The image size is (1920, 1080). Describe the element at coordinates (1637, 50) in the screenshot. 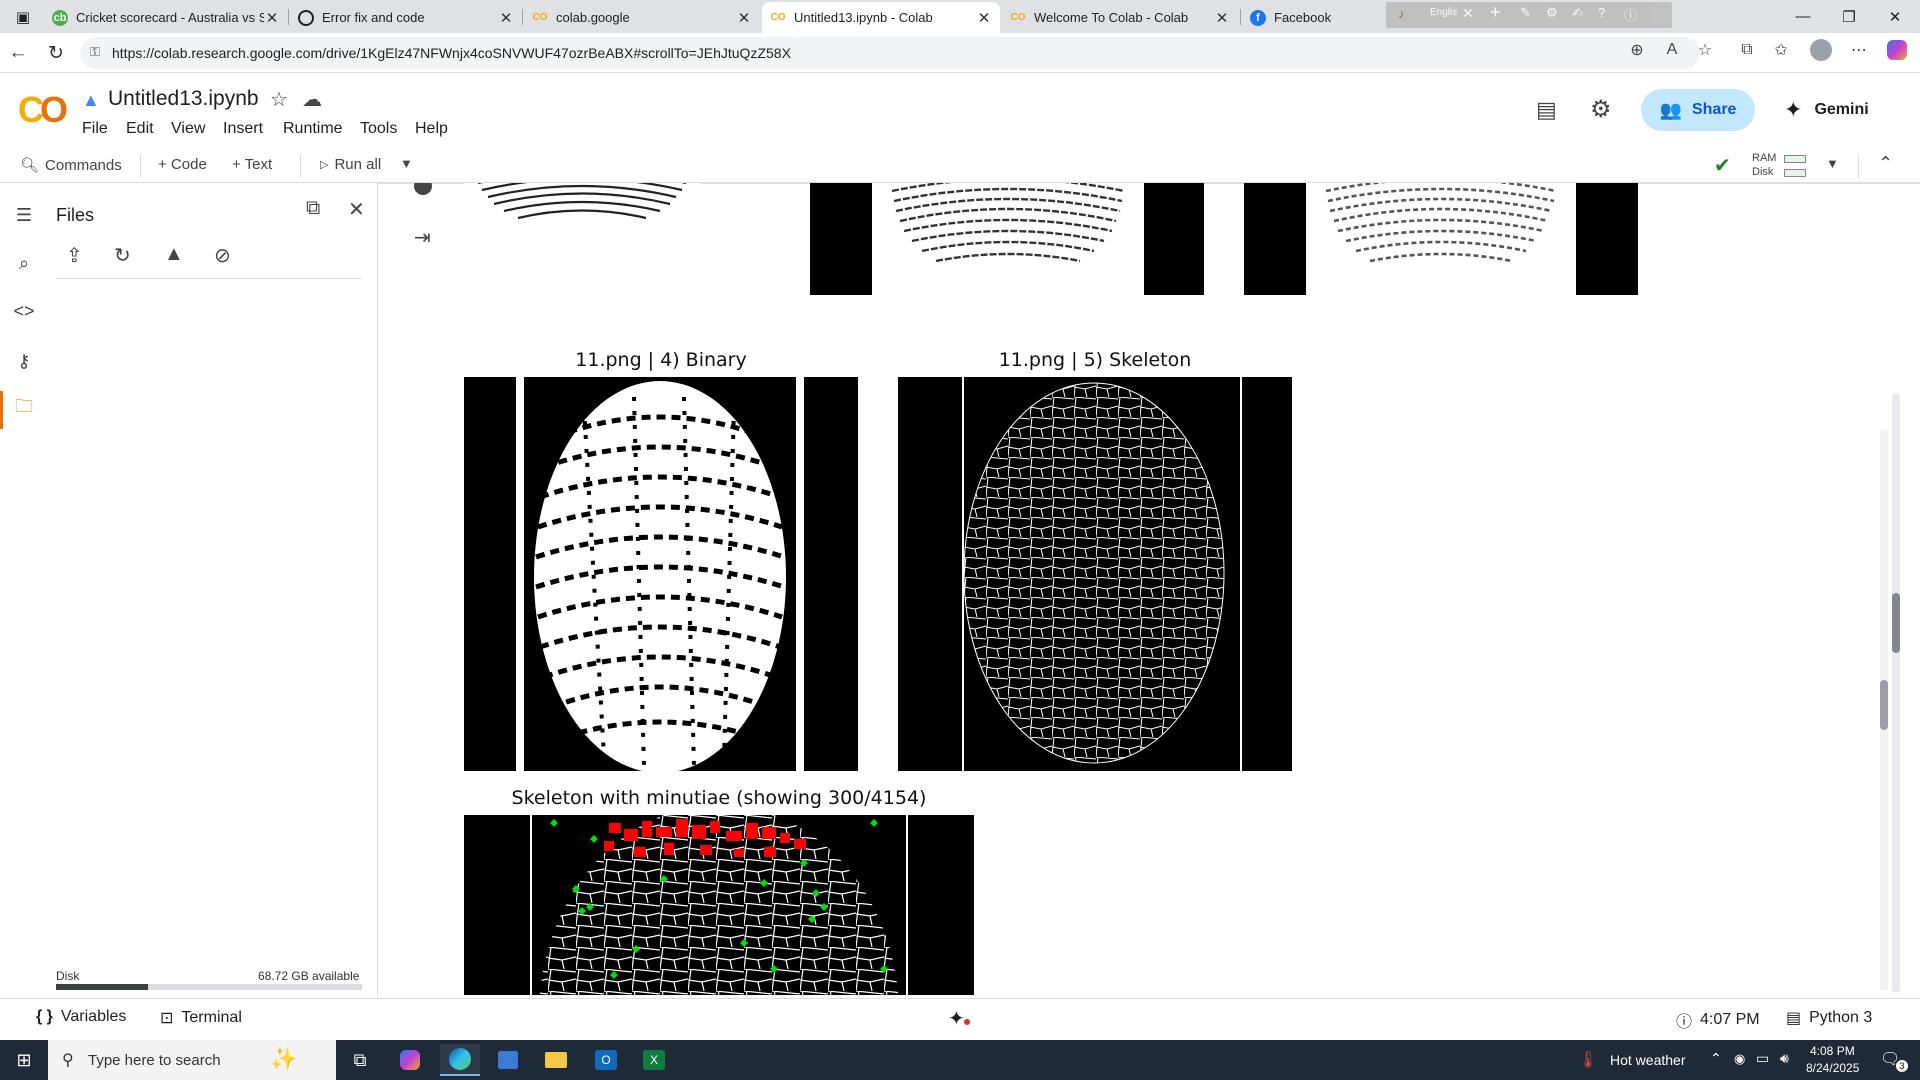

I see `zoom-icon: ⊕` at that location.